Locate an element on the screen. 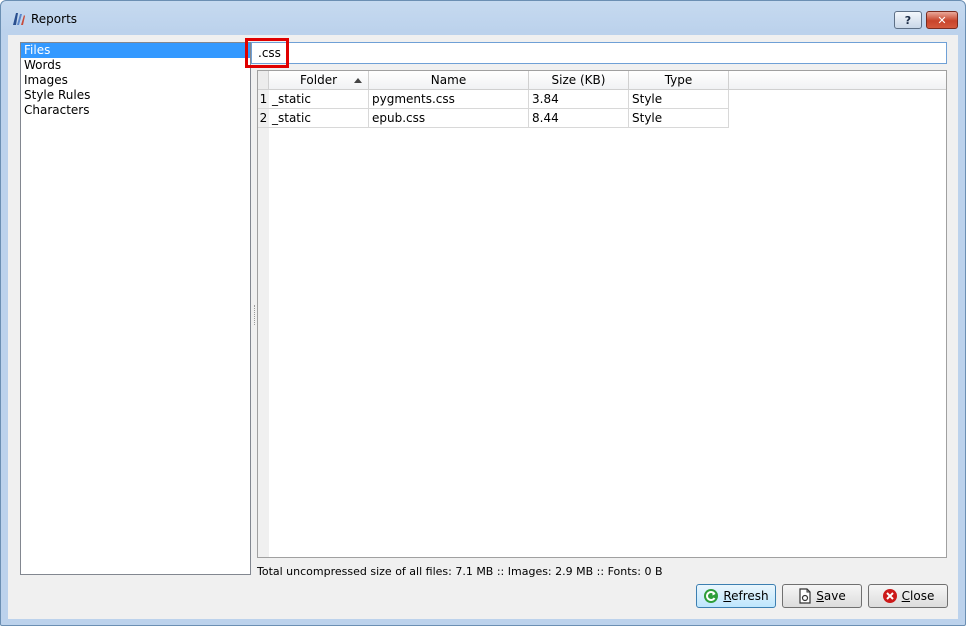 The height and width of the screenshot is (626, 966). help-button: ? is located at coordinates (908, 20).